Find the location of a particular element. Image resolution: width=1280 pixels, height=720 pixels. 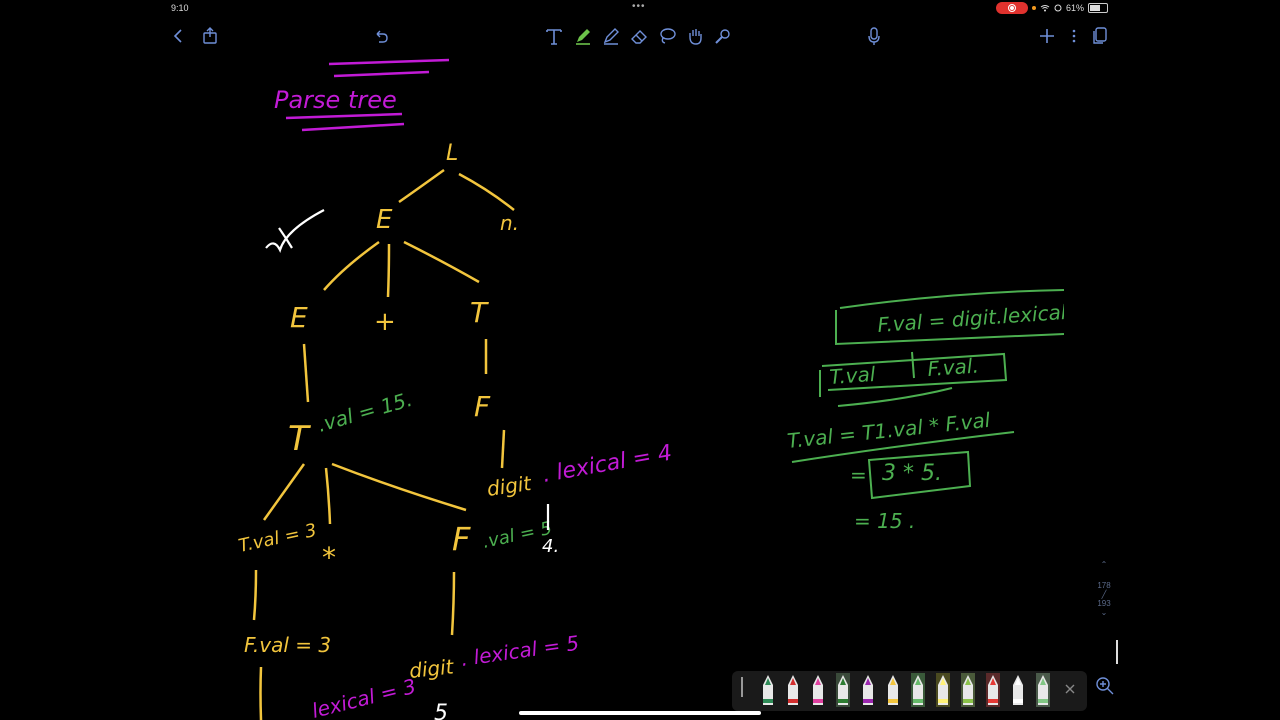

lexical-5: . lexical = 5 is located at coordinates (519, 651).